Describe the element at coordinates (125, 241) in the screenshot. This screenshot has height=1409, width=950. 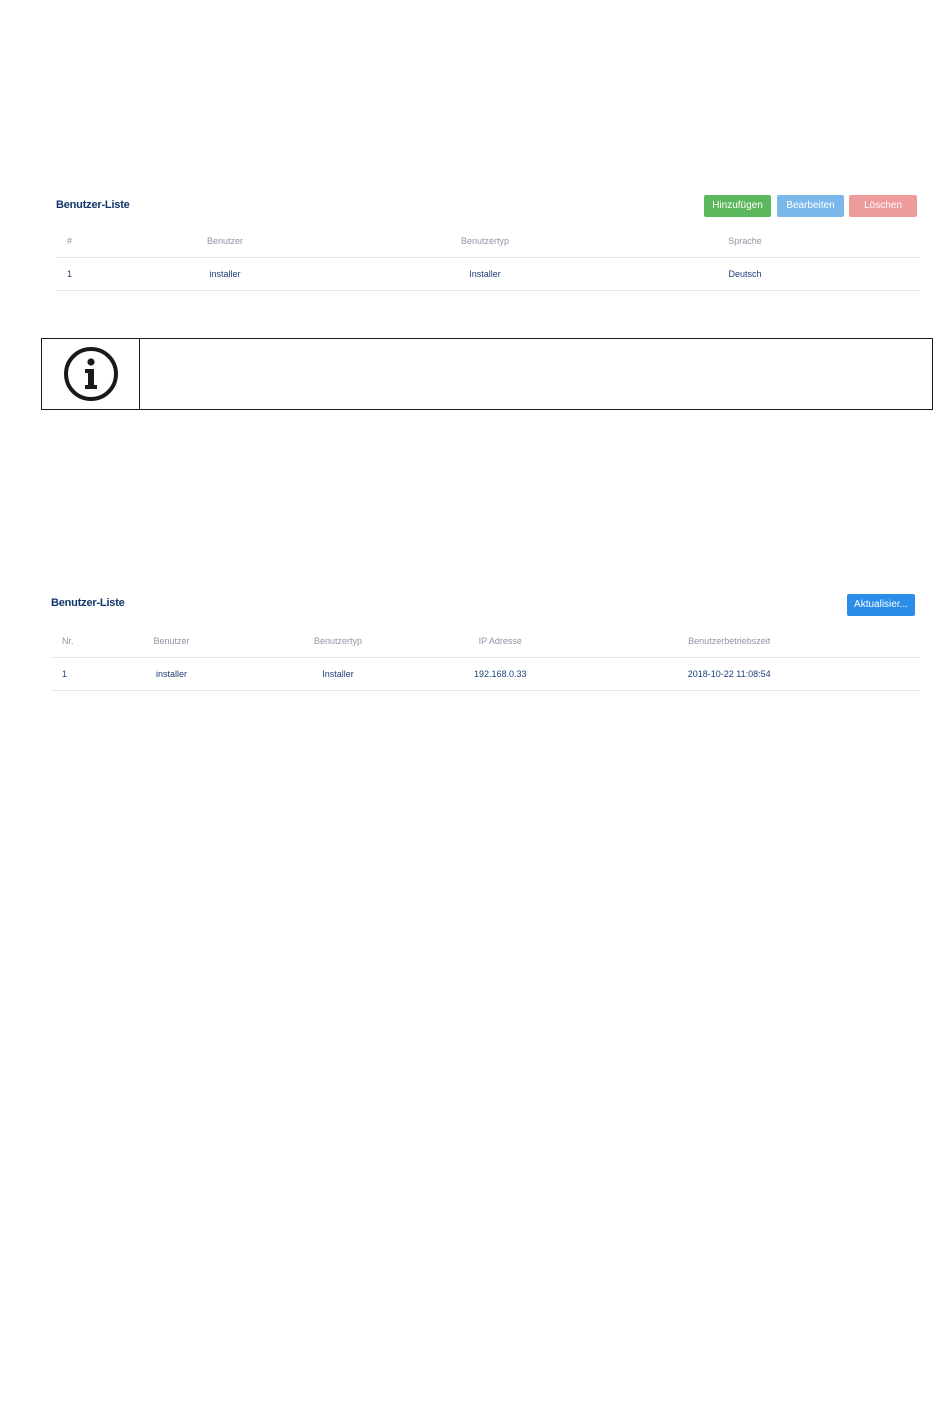
I see `column-header-number: #` at that location.